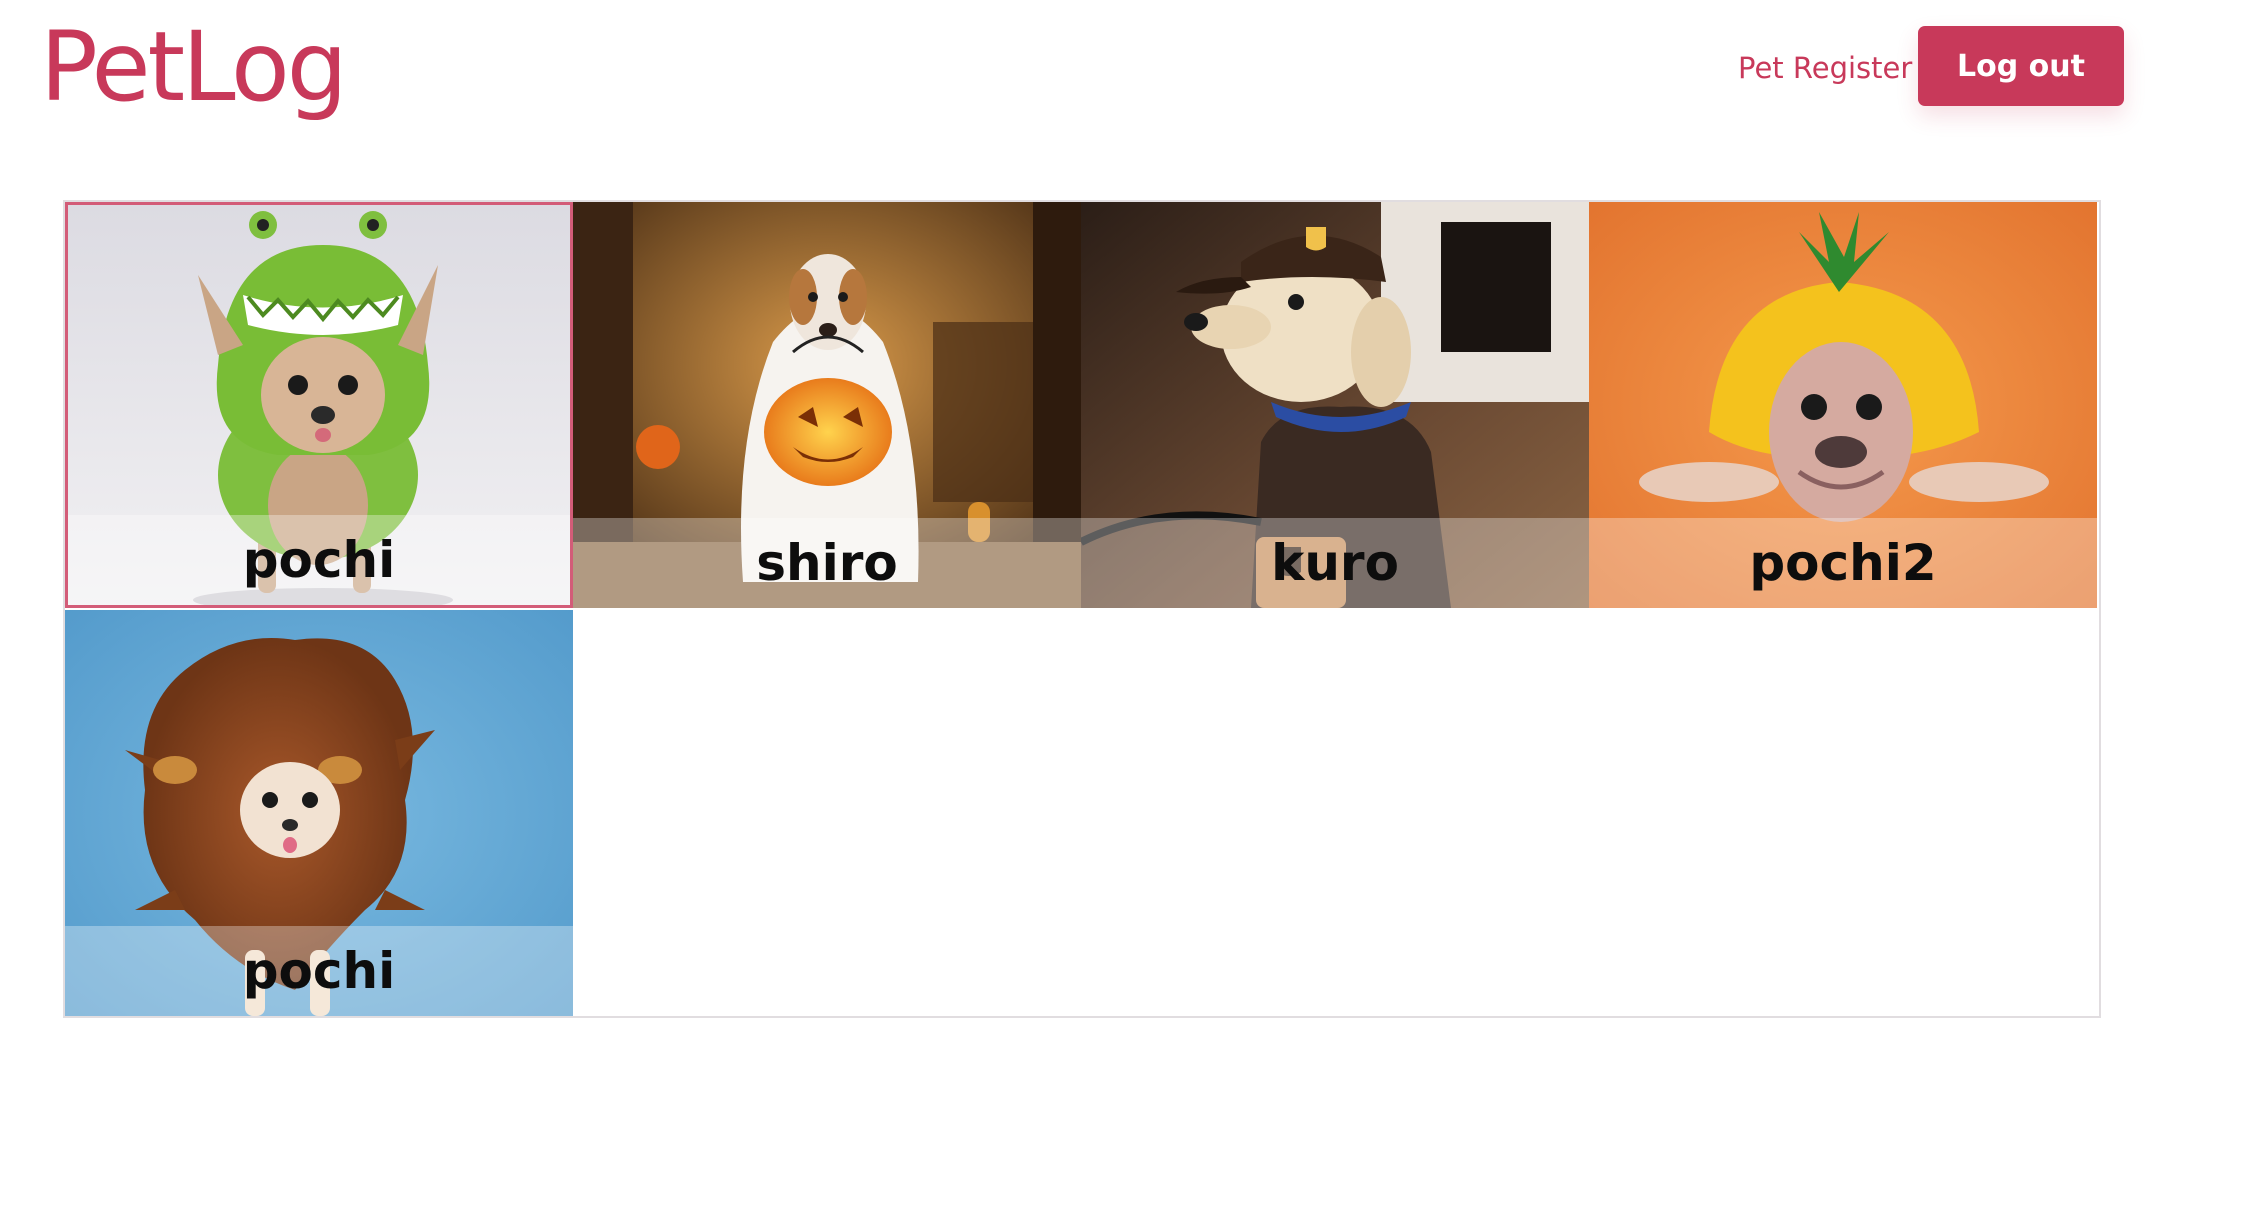 This screenshot has width=2242, height=1230. What do you see at coordinates (1335, 405) in the screenshot?
I see `pet-card-kuro: kuro` at bounding box center [1335, 405].